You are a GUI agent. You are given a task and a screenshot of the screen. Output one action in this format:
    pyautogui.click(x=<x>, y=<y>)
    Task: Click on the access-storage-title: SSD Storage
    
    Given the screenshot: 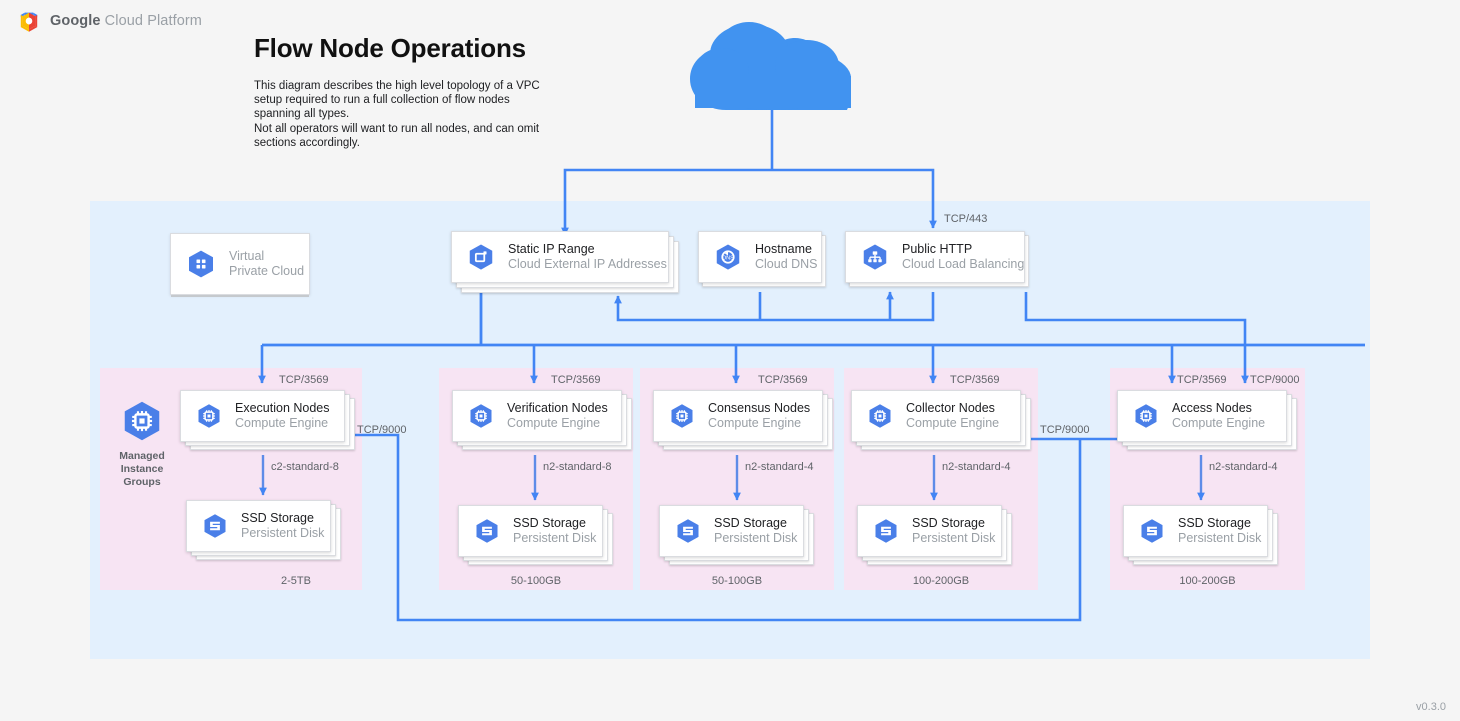 What is the action you would take?
    pyautogui.click(x=1214, y=523)
    